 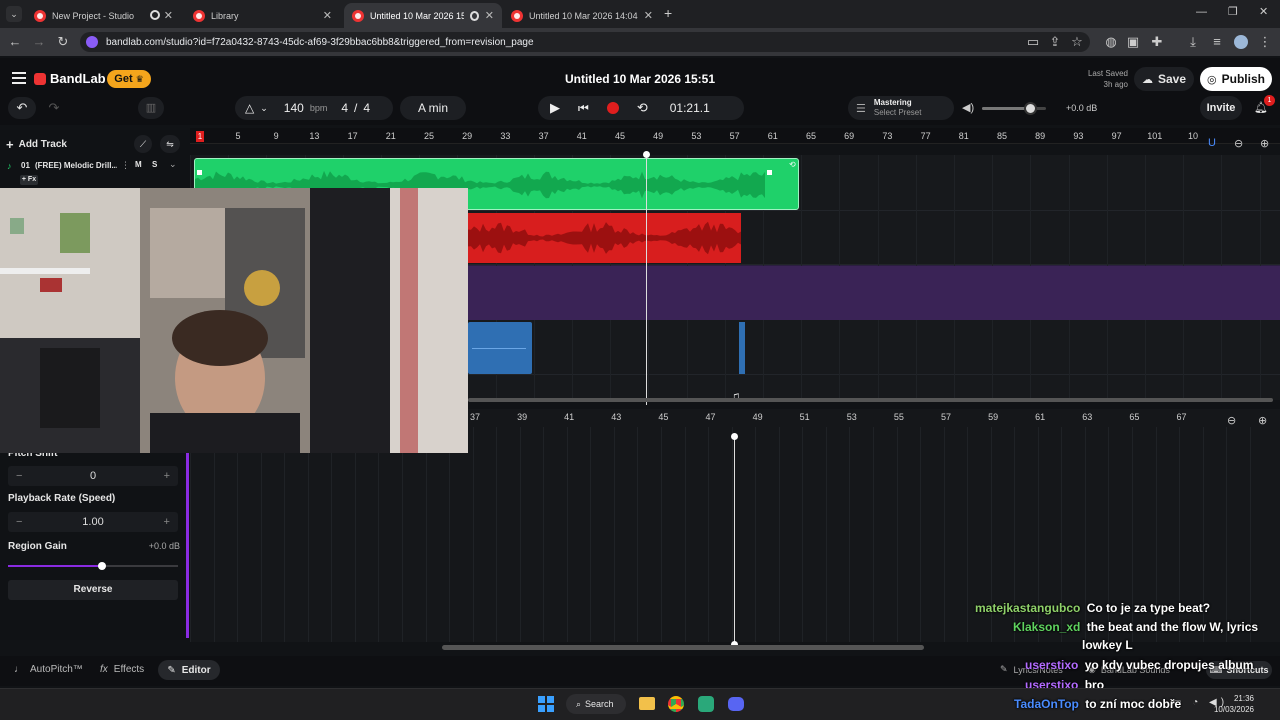 What do you see at coordinates (93, 566) in the screenshot?
I see `region-gain-slider` at bounding box center [93, 566].